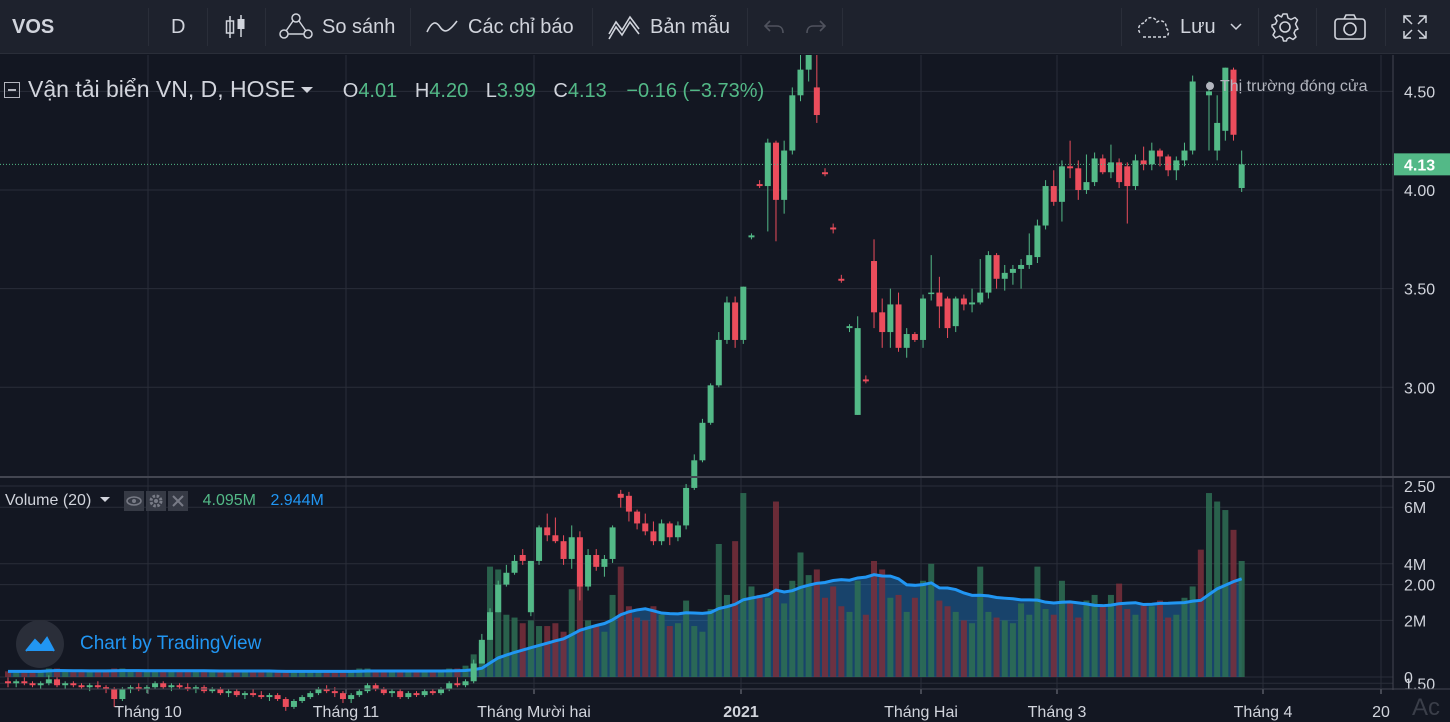 The image size is (1450, 722). Describe the element at coordinates (1419, 165) in the screenshot. I see `last-price-label: 4.13` at that location.